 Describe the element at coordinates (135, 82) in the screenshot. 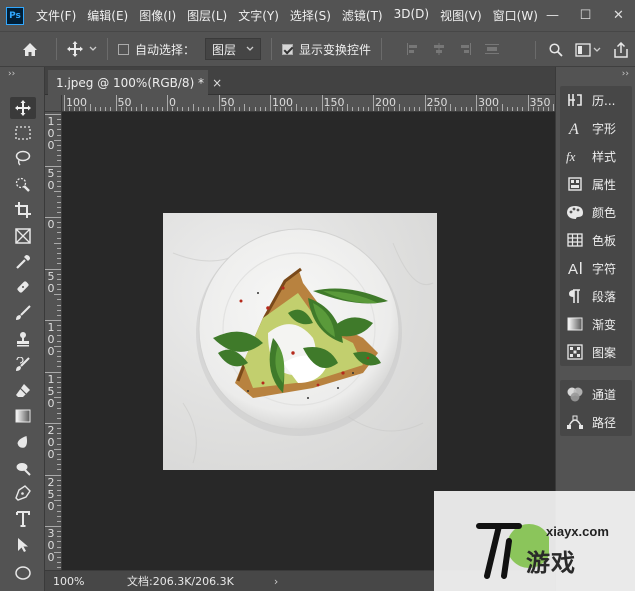

I see `document-tab: 1.jpeg @ 100%(RGB/8) * ×` at that location.